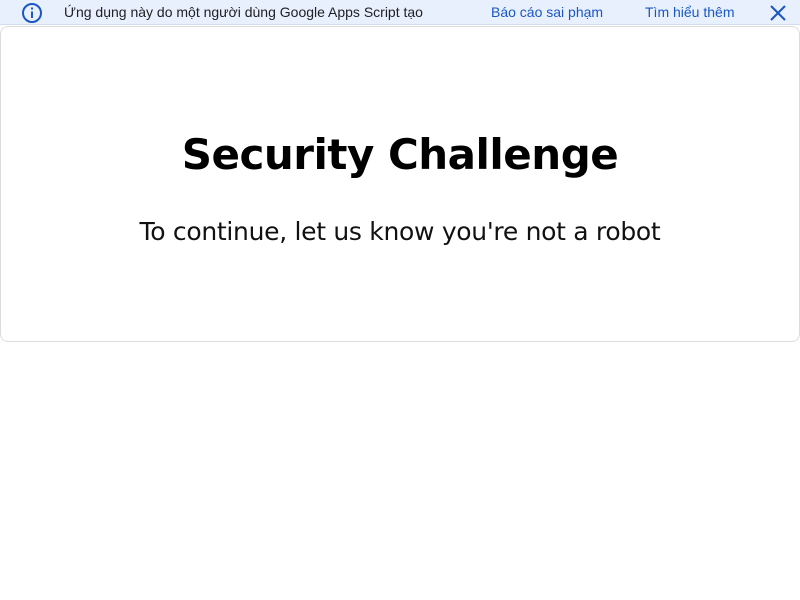 The width and height of the screenshot is (800, 600). What do you see at coordinates (400, 154) in the screenshot?
I see `page-title: Security Challenge` at bounding box center [400, 154].